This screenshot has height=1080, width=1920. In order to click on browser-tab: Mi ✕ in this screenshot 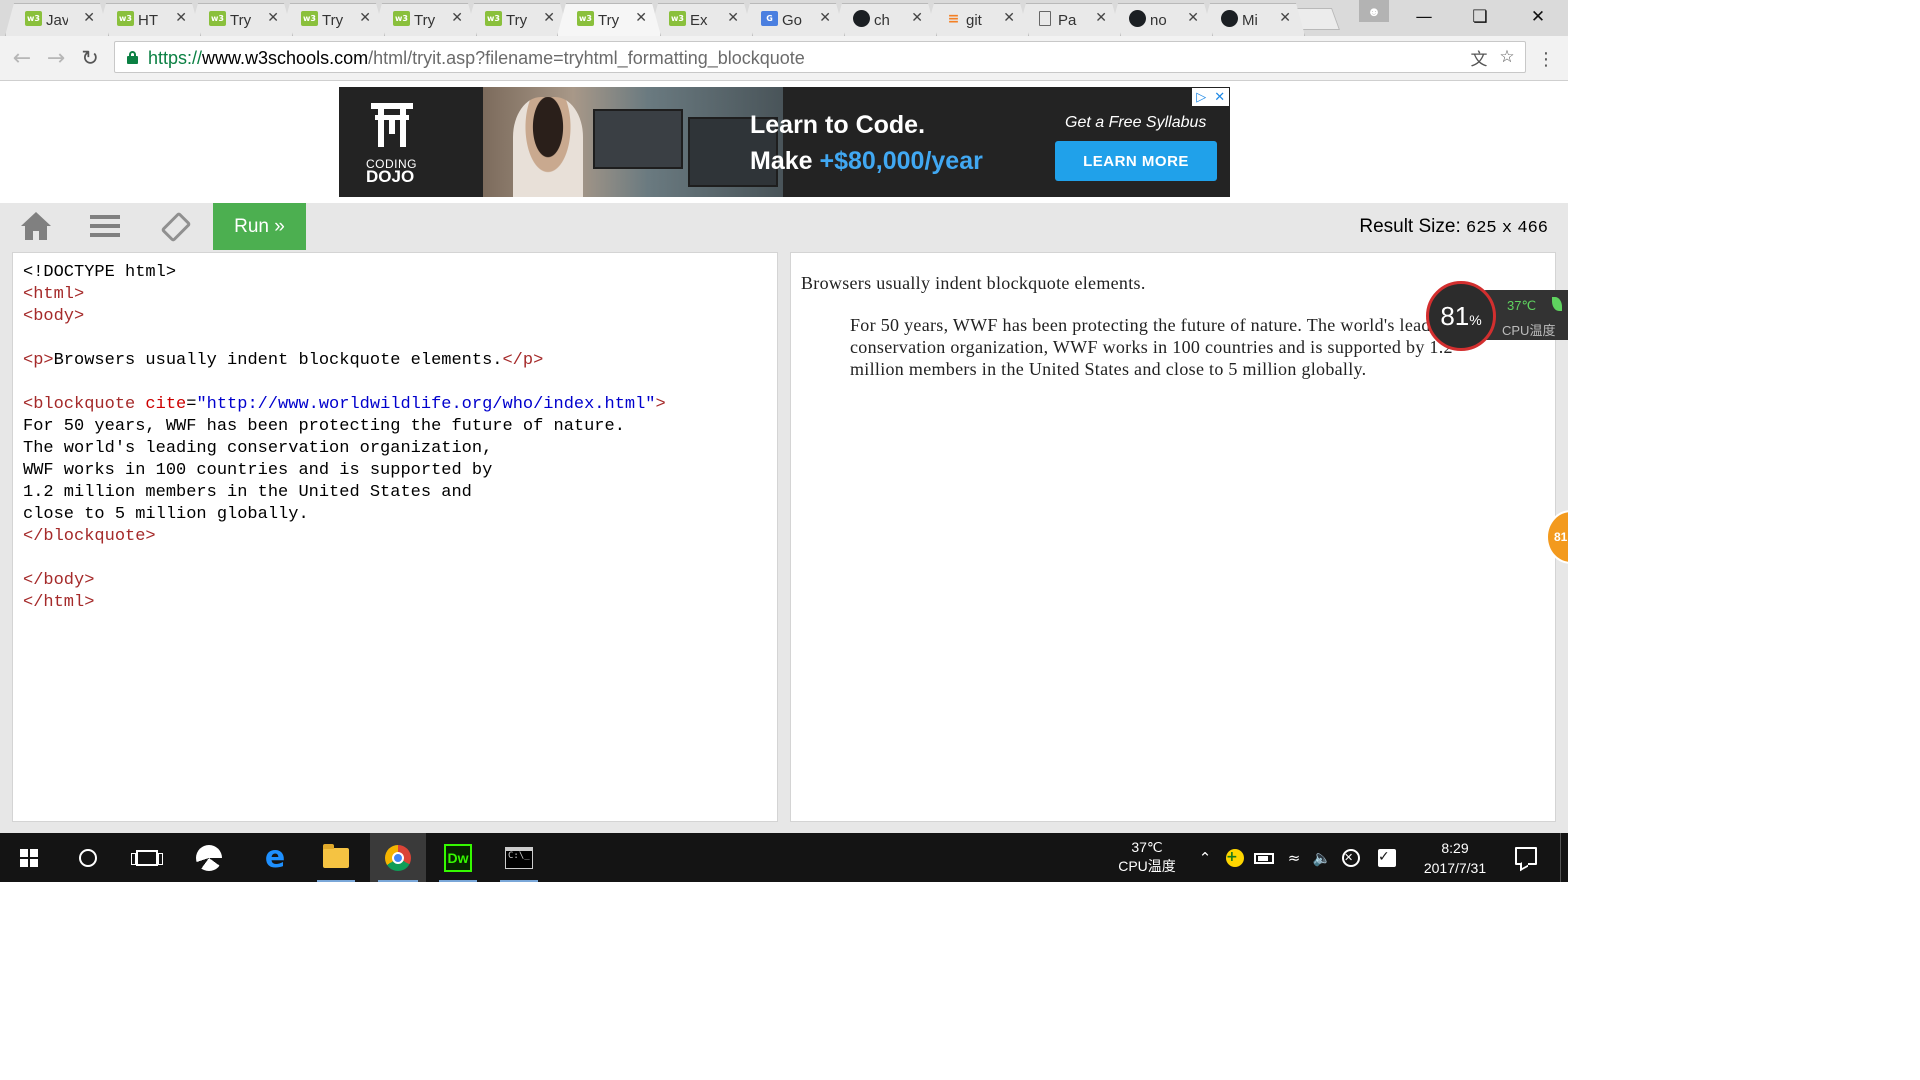, I will do `click(1253, 19)`.